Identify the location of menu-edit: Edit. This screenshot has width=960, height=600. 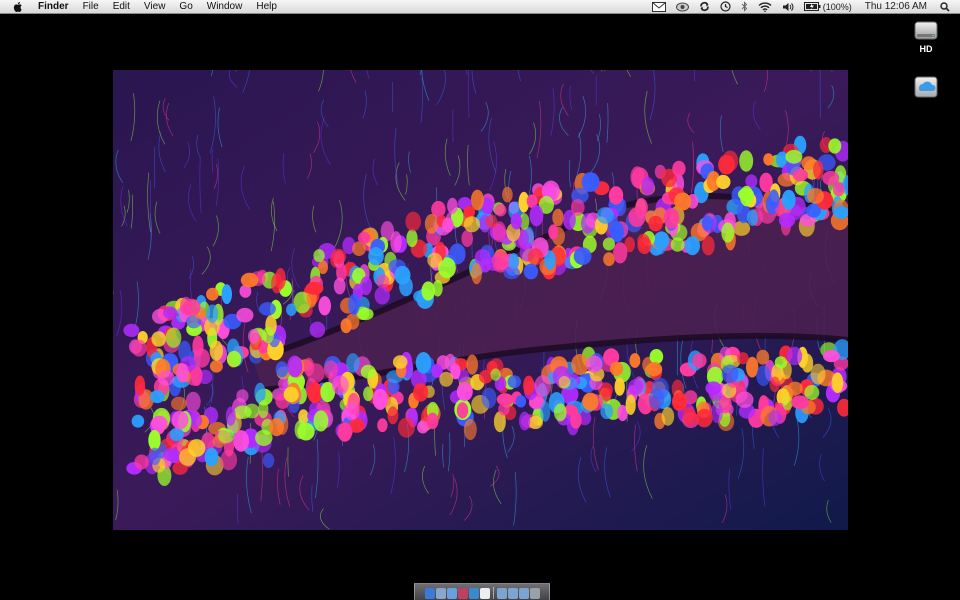
(121, 7).